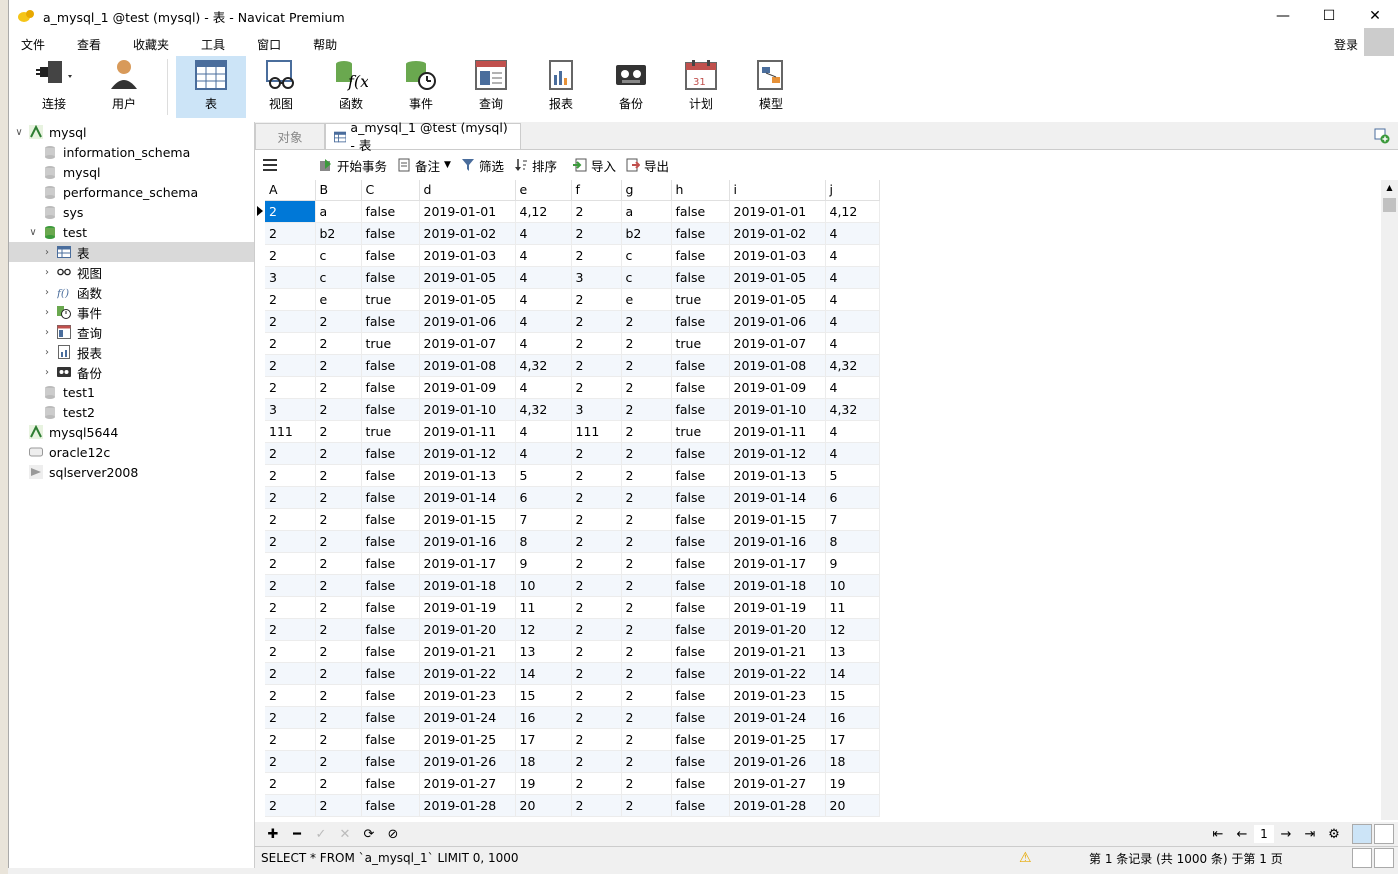 Image resolution: width=1398 pixels, height=874 pixels. What do you see at coordinates (423, 136) in the screenshot?
I see `tab-table-data: a_mysql_1 @test (mysql) - 表` at bounding box center [423, 136].